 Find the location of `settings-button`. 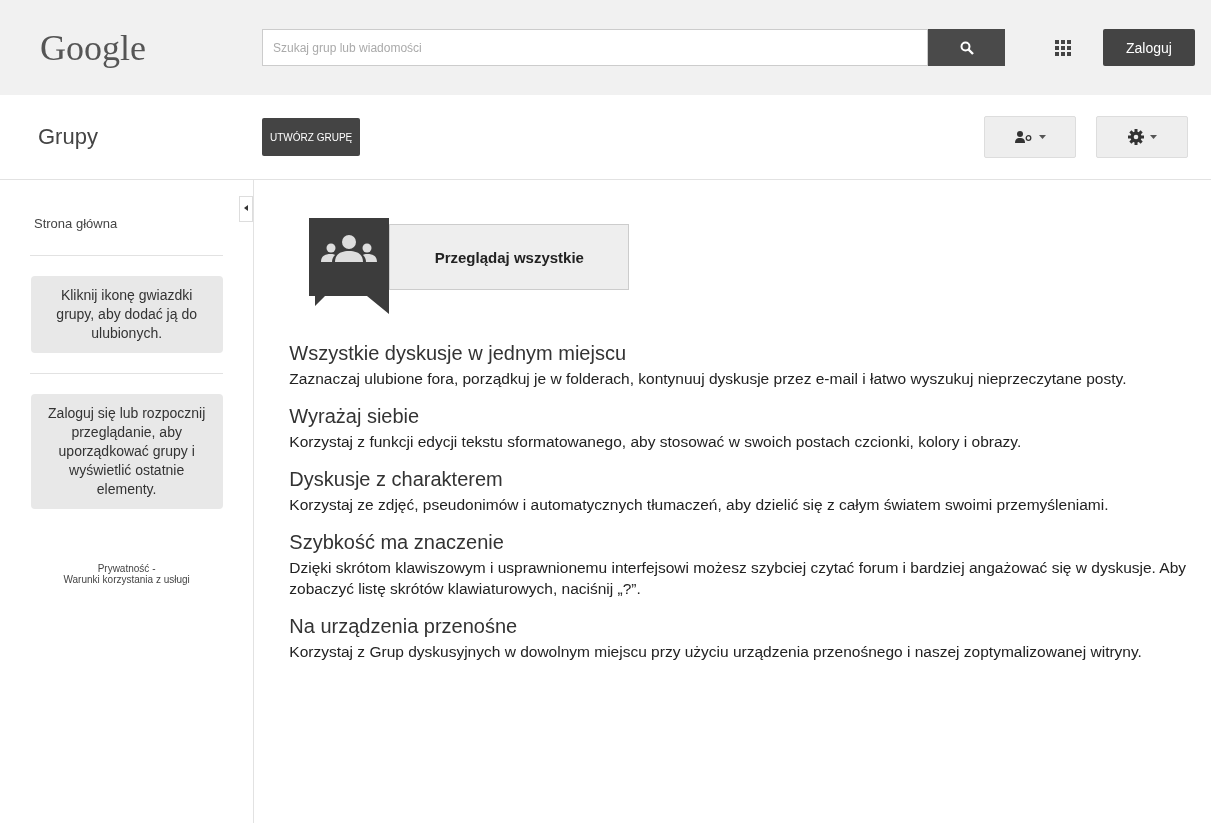

settings-button is located at coordinates (1142, 137).